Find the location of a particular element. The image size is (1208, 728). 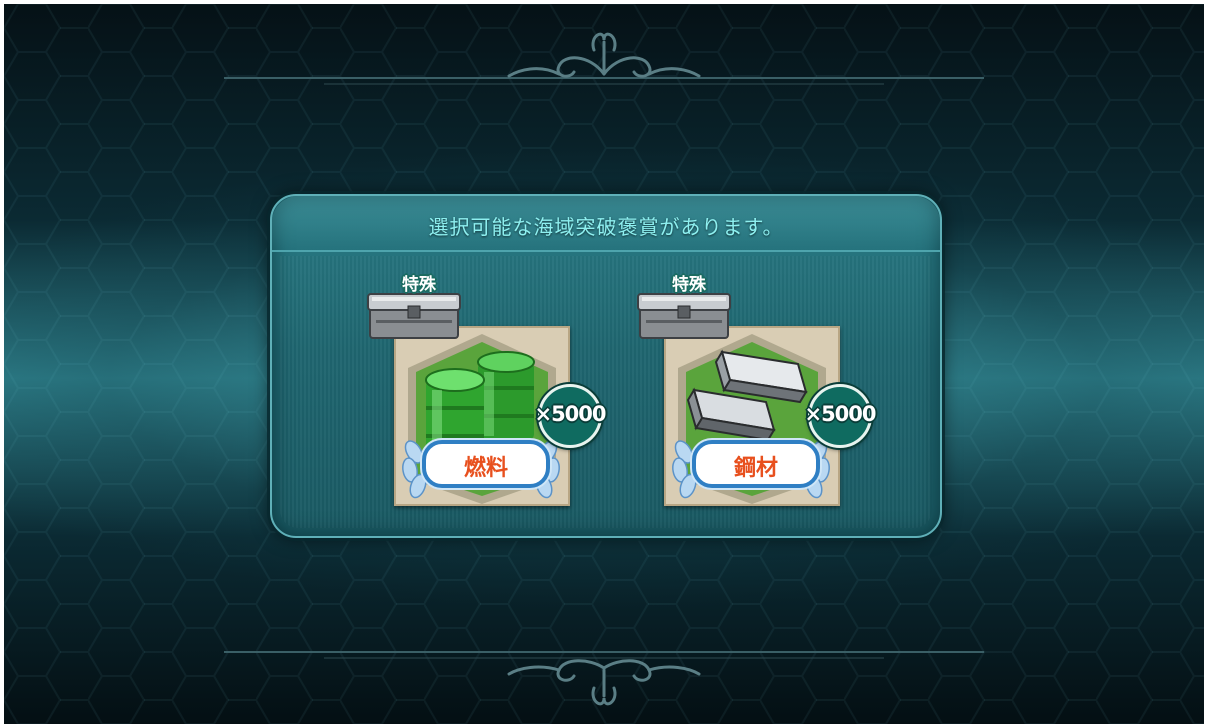

panel-title: 選択可能な海域突破褒賞があります。 is located at coordinates (606, 227).